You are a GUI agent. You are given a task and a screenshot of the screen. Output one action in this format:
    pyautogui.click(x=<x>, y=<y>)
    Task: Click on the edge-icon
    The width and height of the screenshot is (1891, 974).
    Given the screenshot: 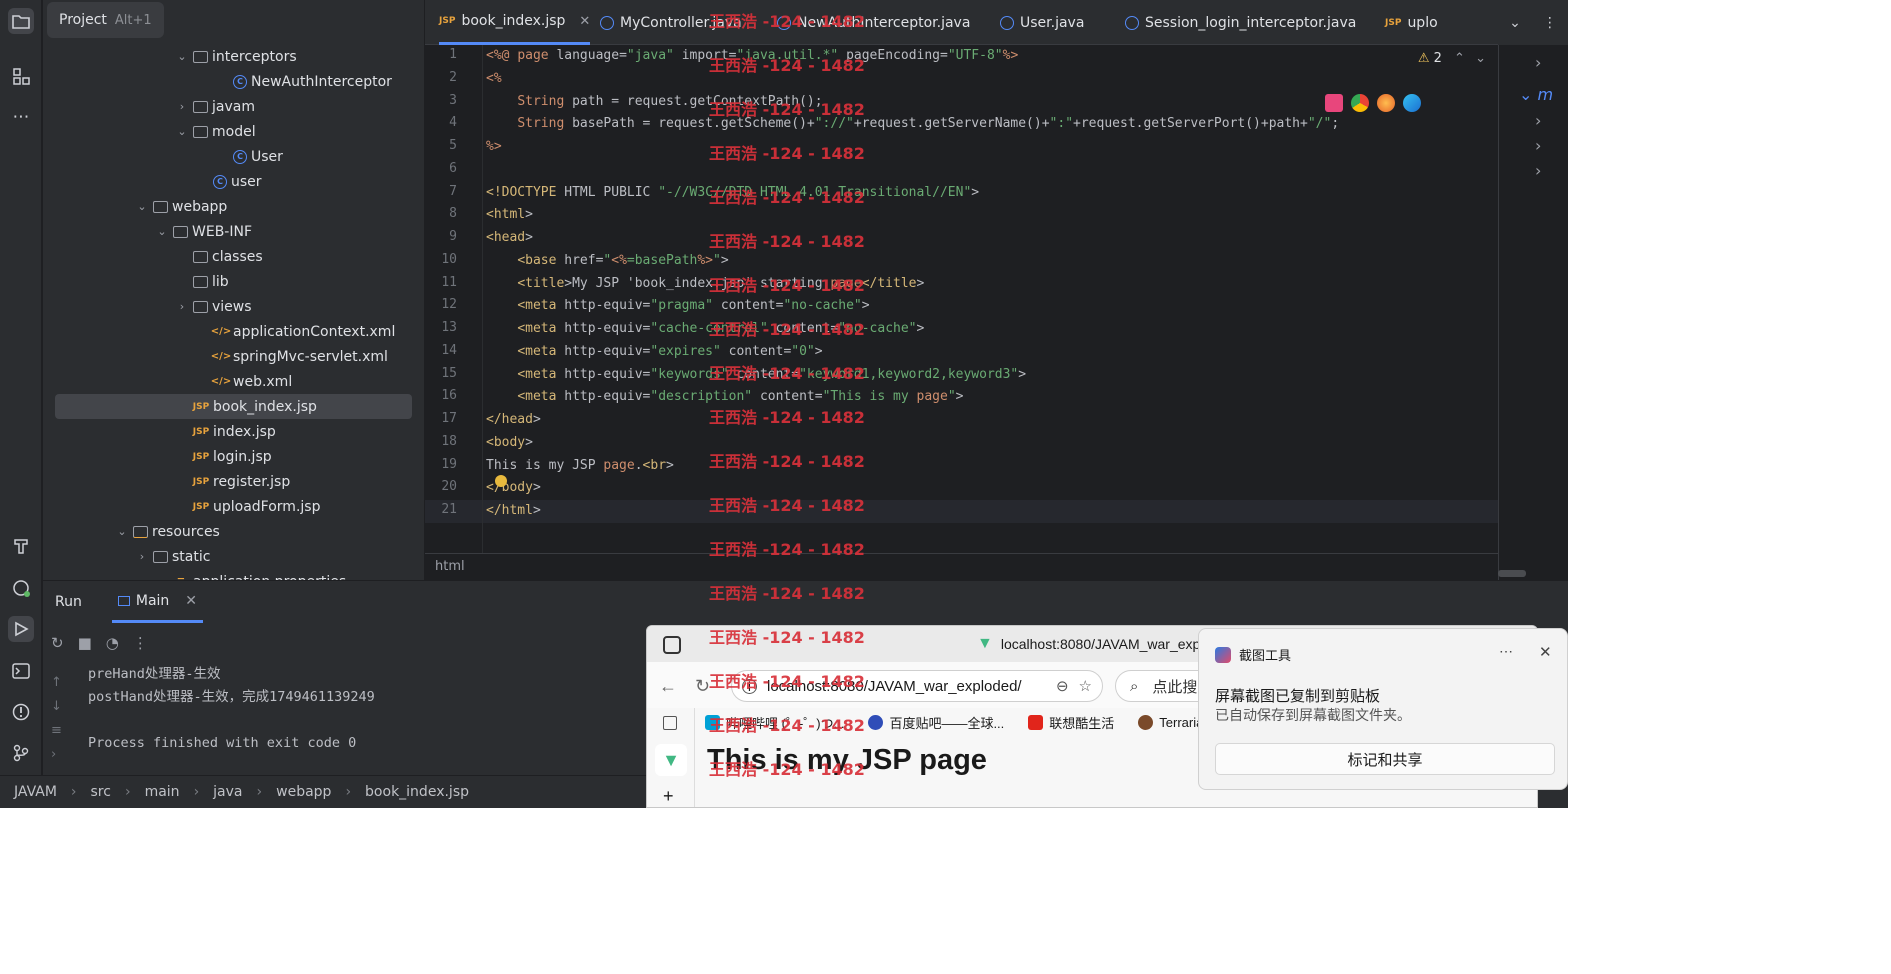 What is the action you would take?
    pyautogui.click(x=1412, y=103)
    